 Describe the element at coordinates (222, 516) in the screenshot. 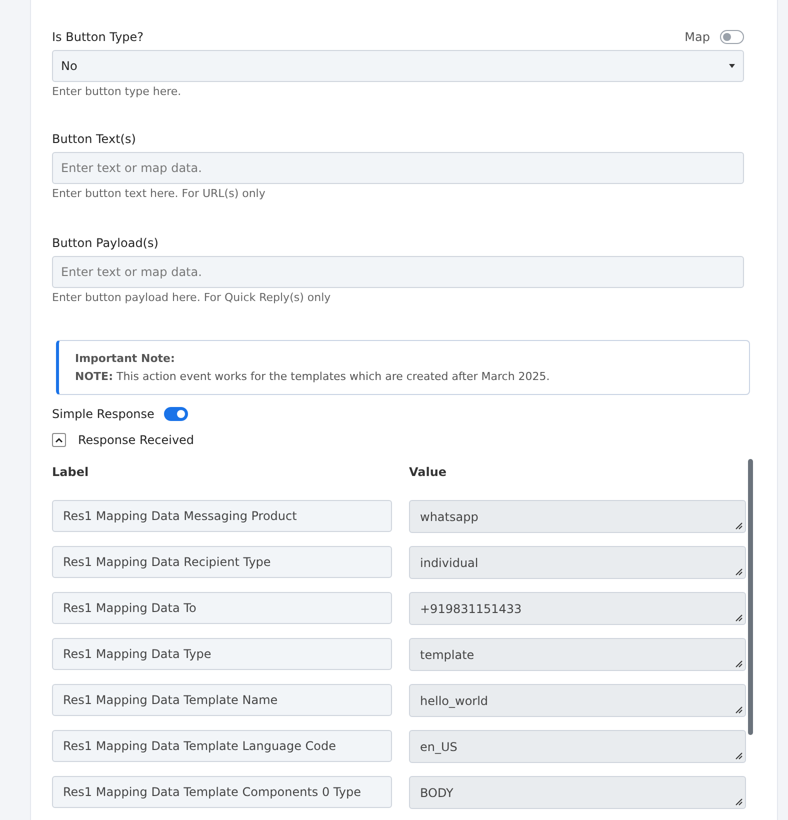

I see `label-cell: Res1 Mapping Data Messaging Product` at that location.